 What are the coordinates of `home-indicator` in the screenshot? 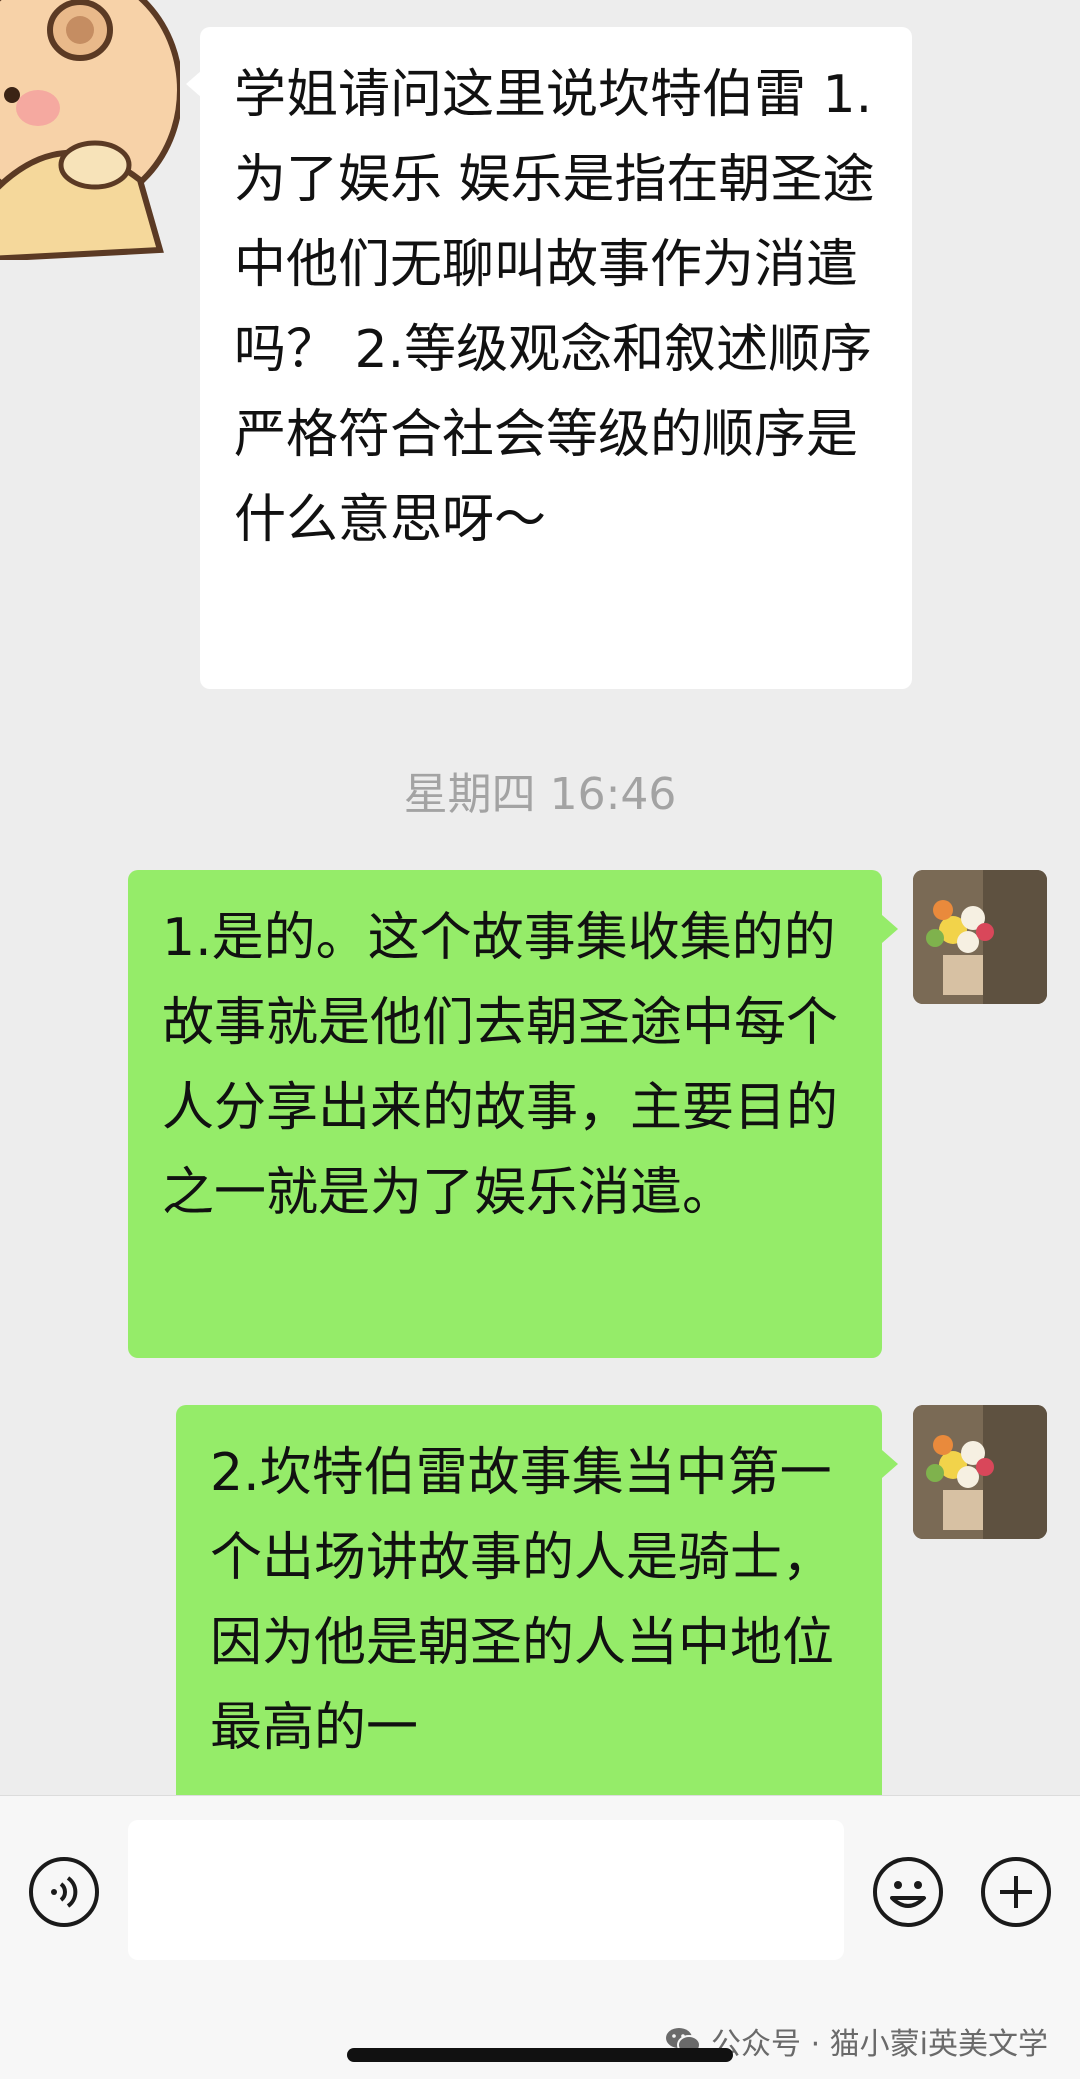 It's located at (540, 2055).